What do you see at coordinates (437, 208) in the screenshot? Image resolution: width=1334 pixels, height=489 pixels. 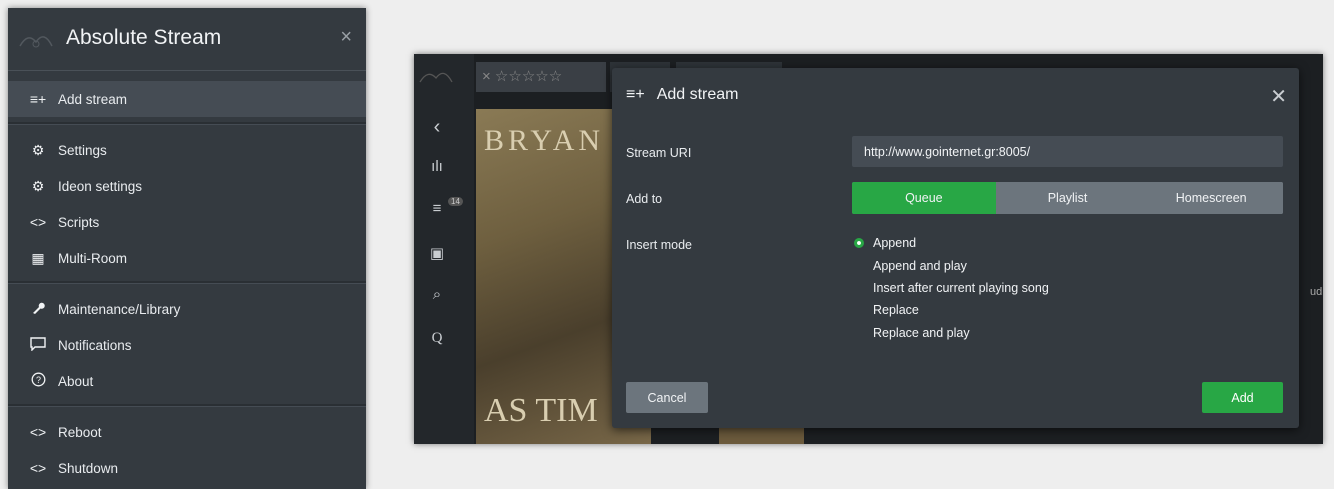 I see `queue-icon: ≡` at bounding box center [437, 208].